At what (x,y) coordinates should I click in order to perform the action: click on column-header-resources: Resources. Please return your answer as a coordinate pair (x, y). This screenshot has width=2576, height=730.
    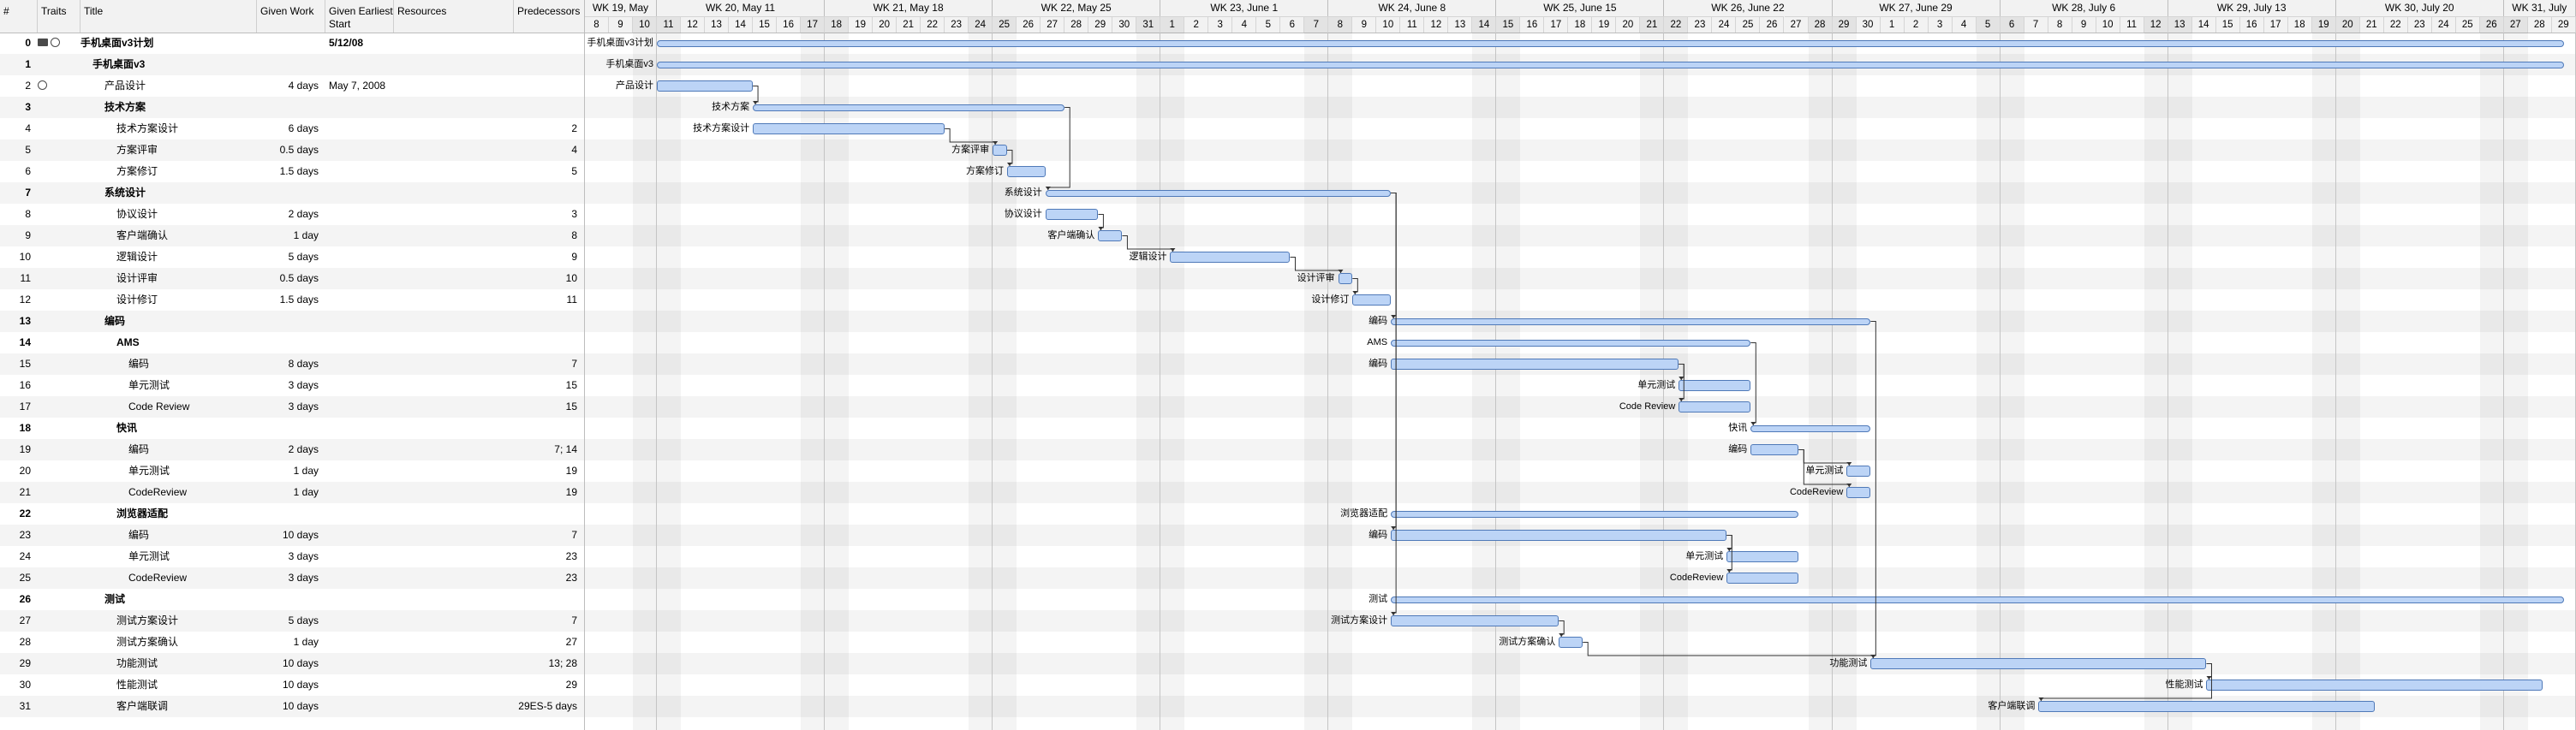
    Looking at the image, I should click on (454, 16).